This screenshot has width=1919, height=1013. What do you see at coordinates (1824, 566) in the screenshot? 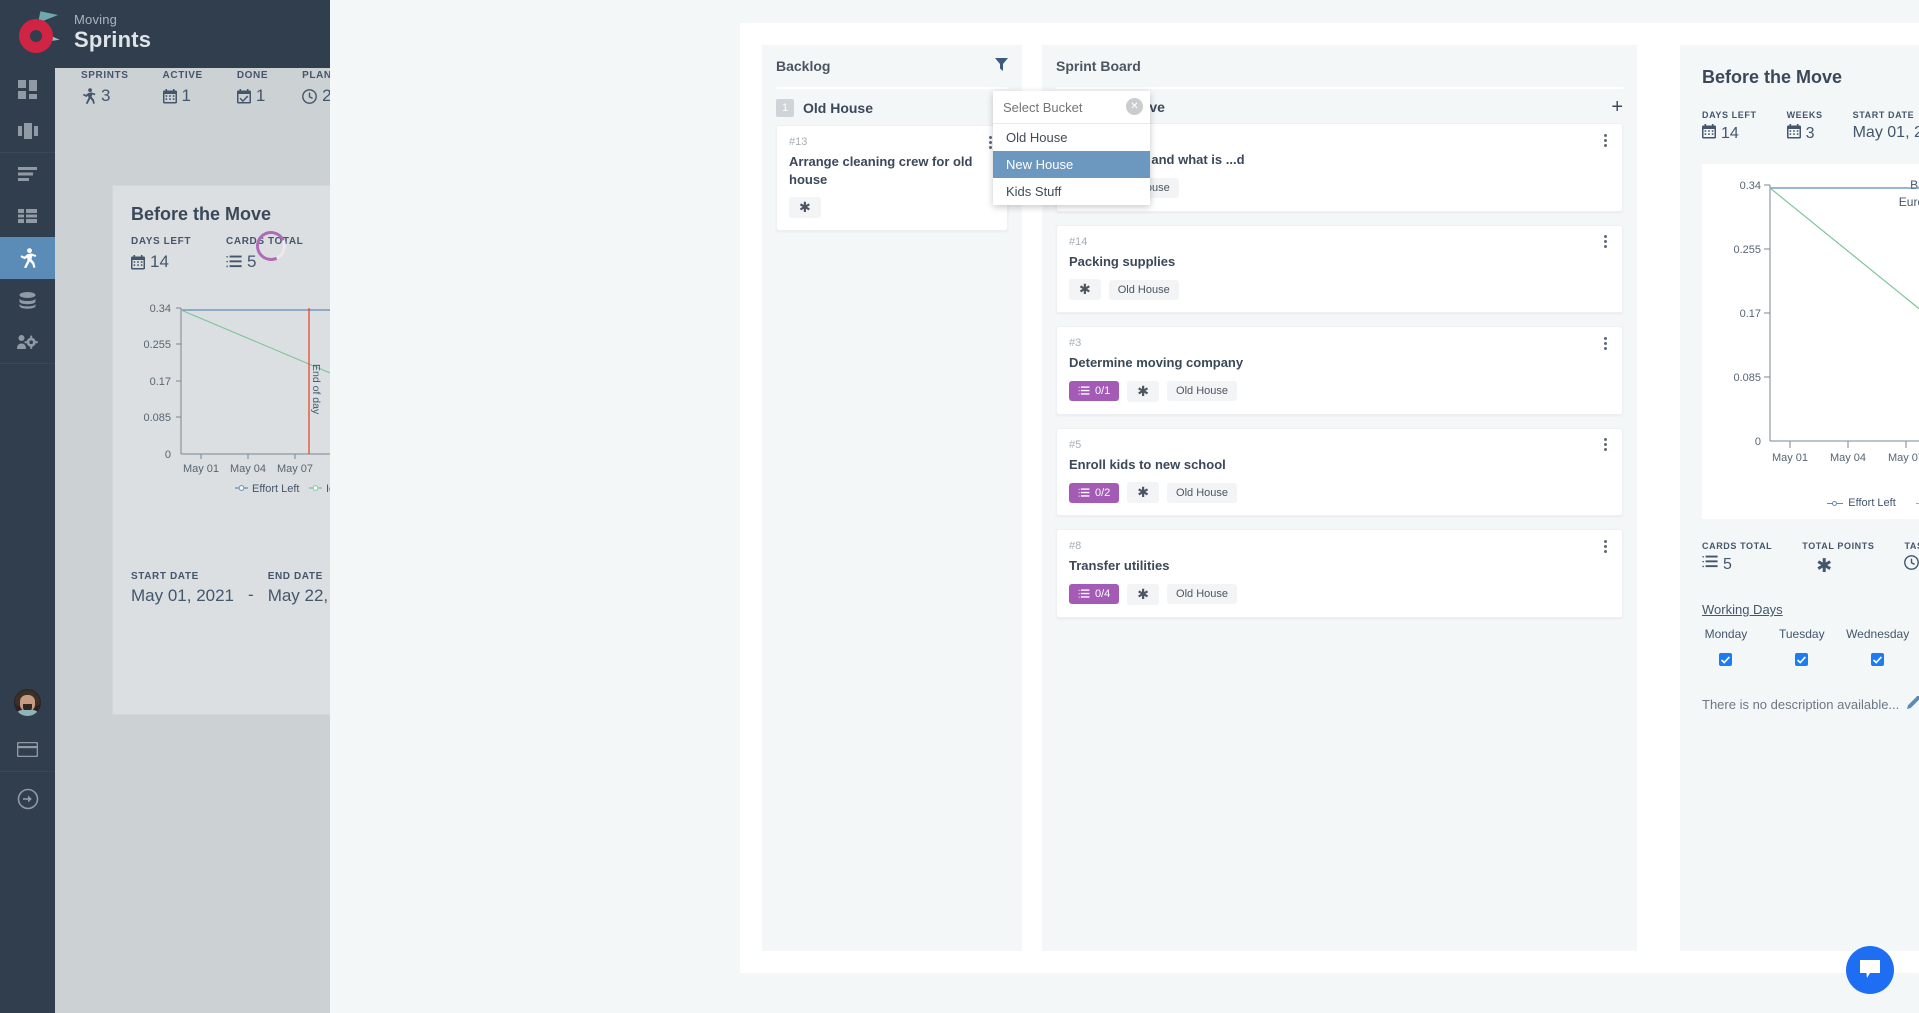
I see `asterisk-icon: ✱` at bounding box center [1824, 566].